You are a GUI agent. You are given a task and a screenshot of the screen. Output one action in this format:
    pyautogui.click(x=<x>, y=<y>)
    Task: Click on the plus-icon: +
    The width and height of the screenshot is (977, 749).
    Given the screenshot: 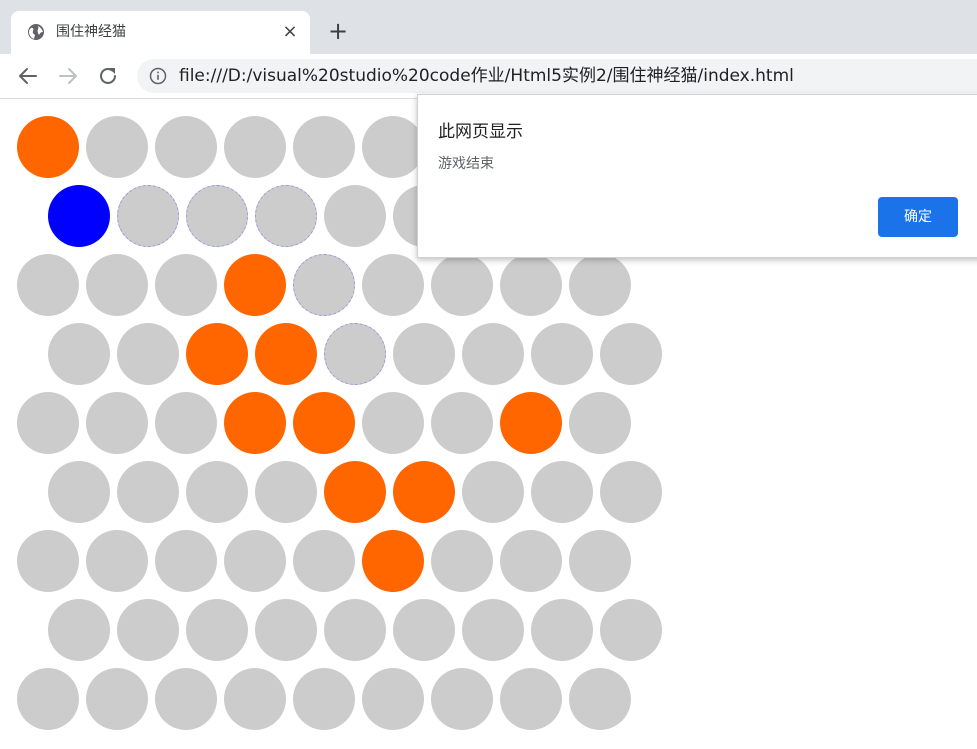 What is the action you would take?
    pyautogui.click(x=338, y=31)
    